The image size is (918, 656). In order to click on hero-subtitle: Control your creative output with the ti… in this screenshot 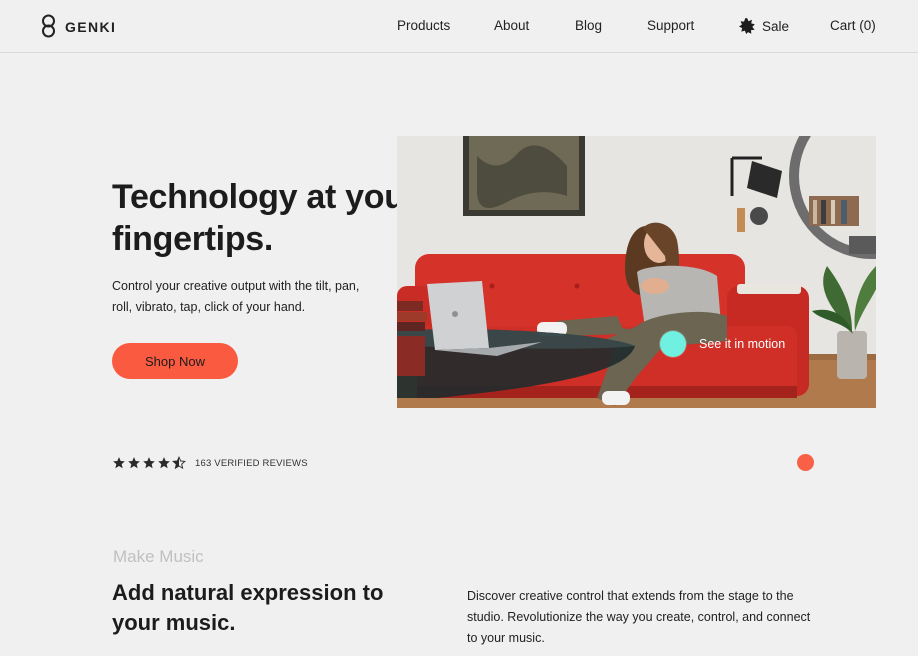, I will do `click(236, 296)`.